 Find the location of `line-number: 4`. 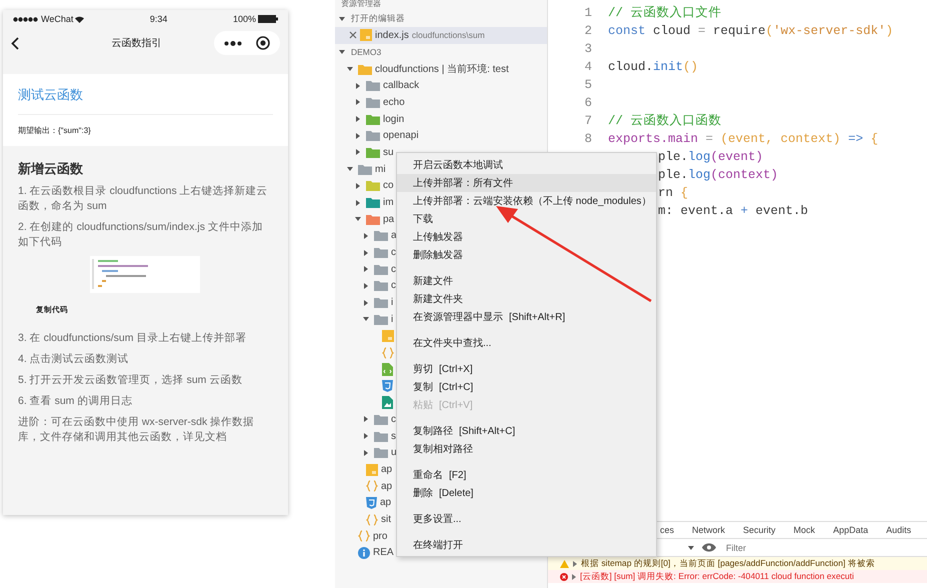

line-number: 4 is located at coordinates (588, 67).